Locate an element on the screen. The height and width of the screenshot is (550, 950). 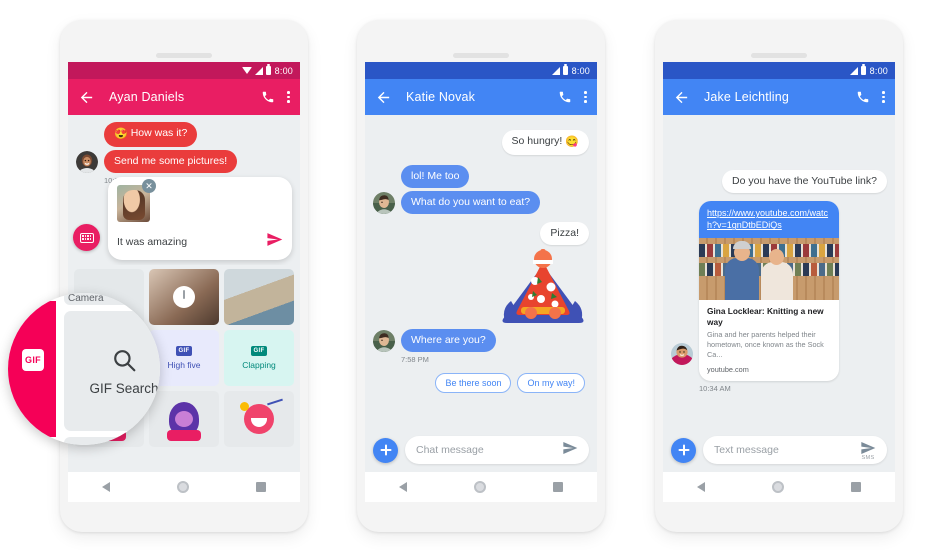
compose-card: ✕ It was amazing is located at coordinates (200, 218).